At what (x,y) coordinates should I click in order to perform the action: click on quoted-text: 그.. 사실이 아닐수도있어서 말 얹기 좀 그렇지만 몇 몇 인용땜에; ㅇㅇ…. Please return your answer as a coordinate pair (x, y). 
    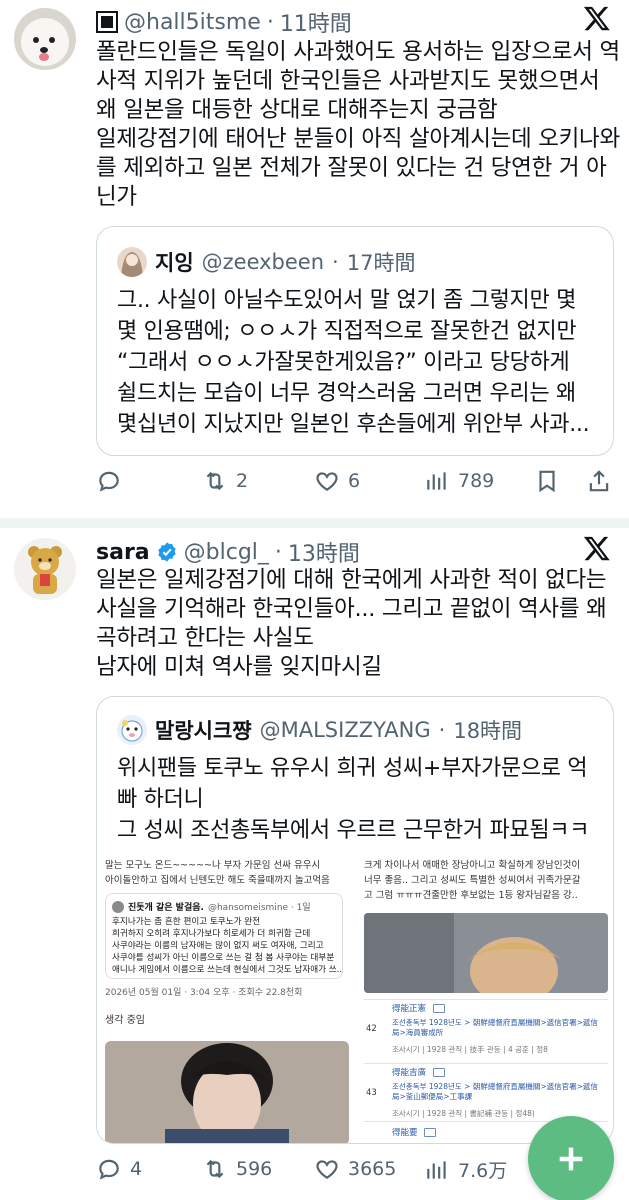
    Looking at the image, I should click on (353, 362).